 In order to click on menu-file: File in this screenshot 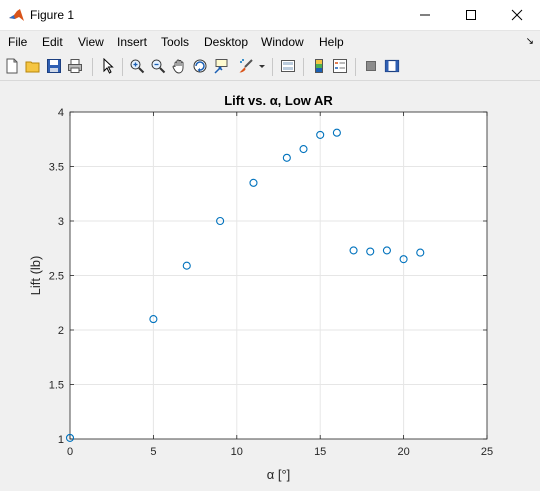, I will do `click(17, 42)`.